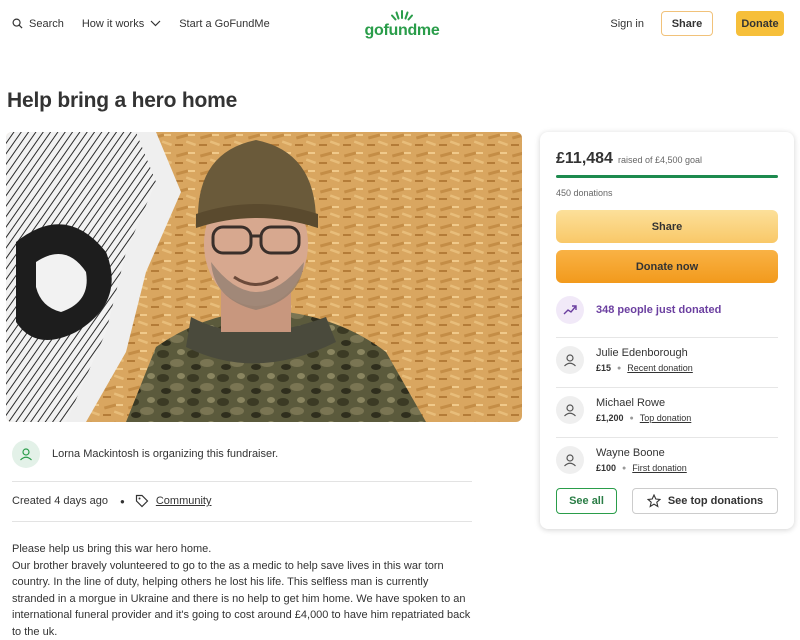  I want to click on donor-info: Wayne Boone £100 ● First donation, so click(641, 460).